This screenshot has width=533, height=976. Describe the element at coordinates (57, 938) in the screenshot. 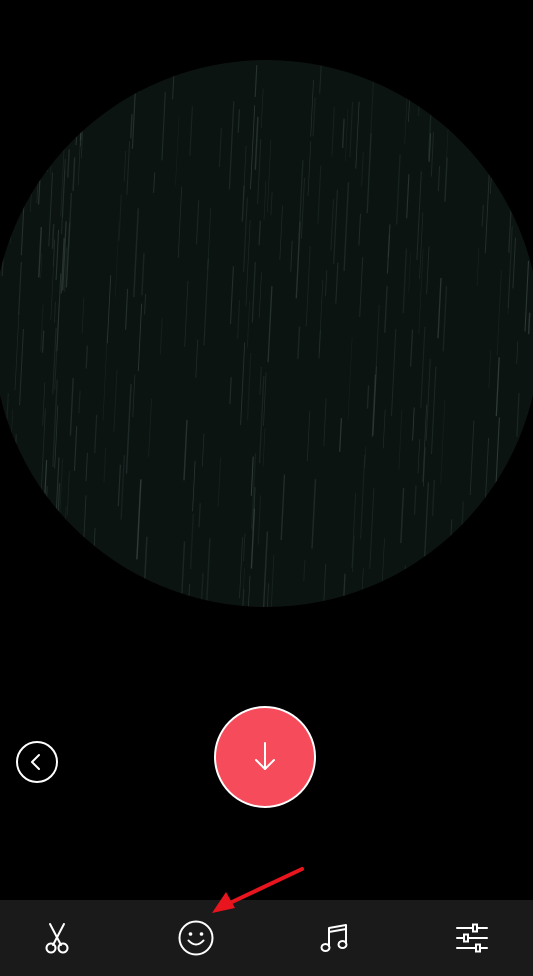

I see `trim-tool-button` at that location.